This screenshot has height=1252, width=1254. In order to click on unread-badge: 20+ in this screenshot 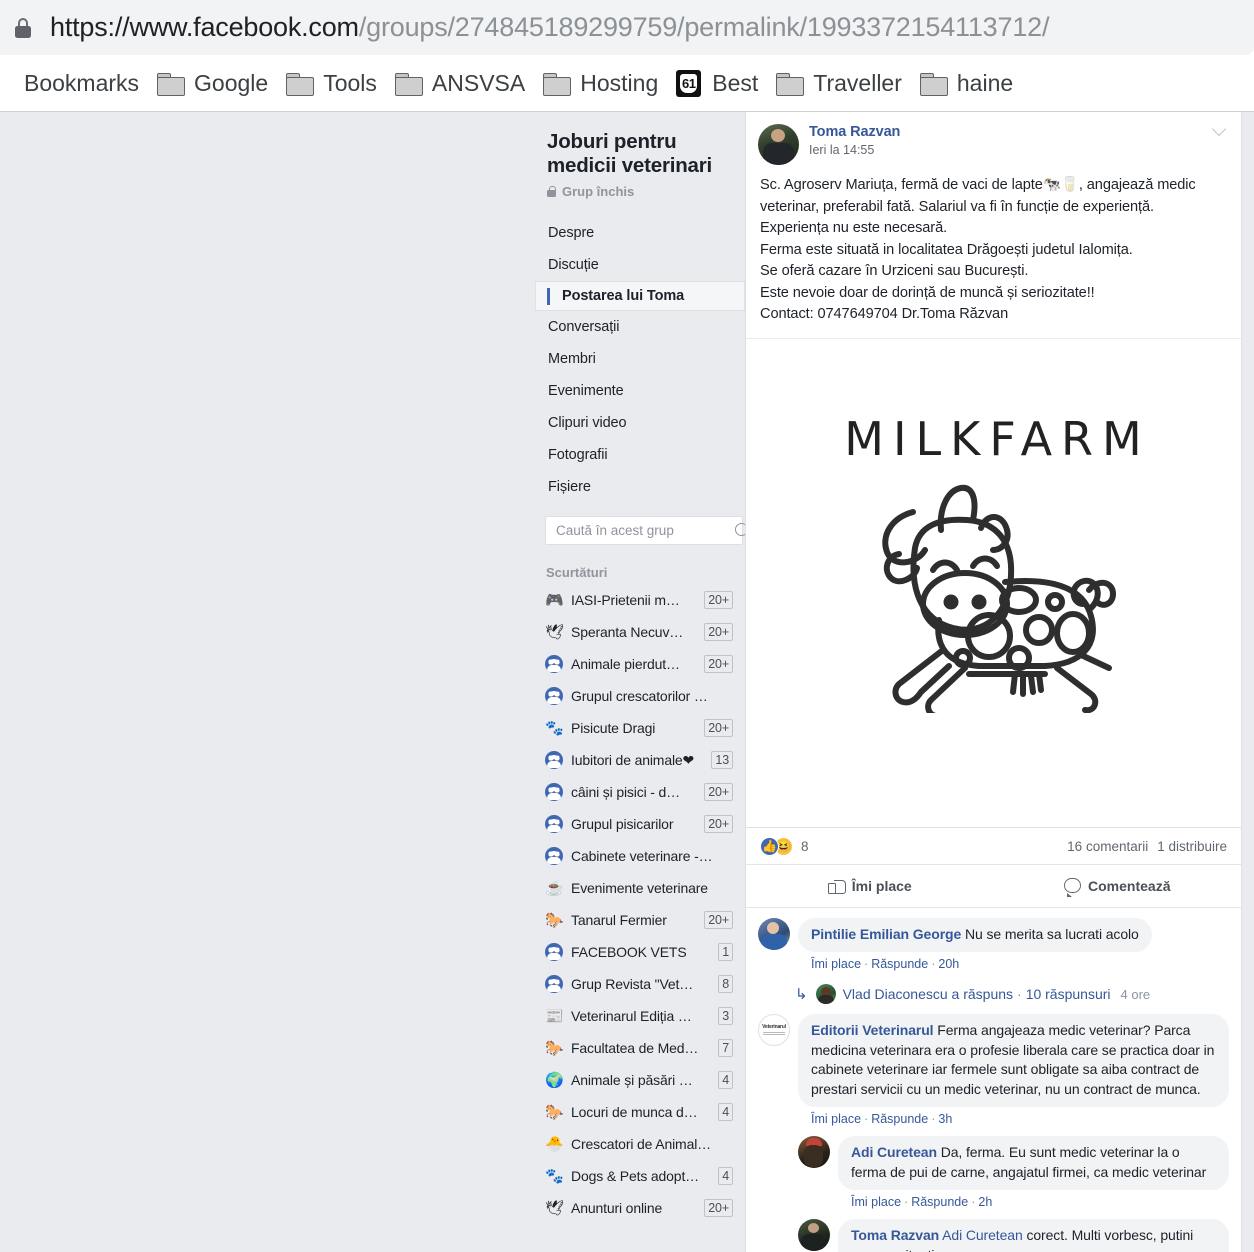, I will do `click(718, 824)`.